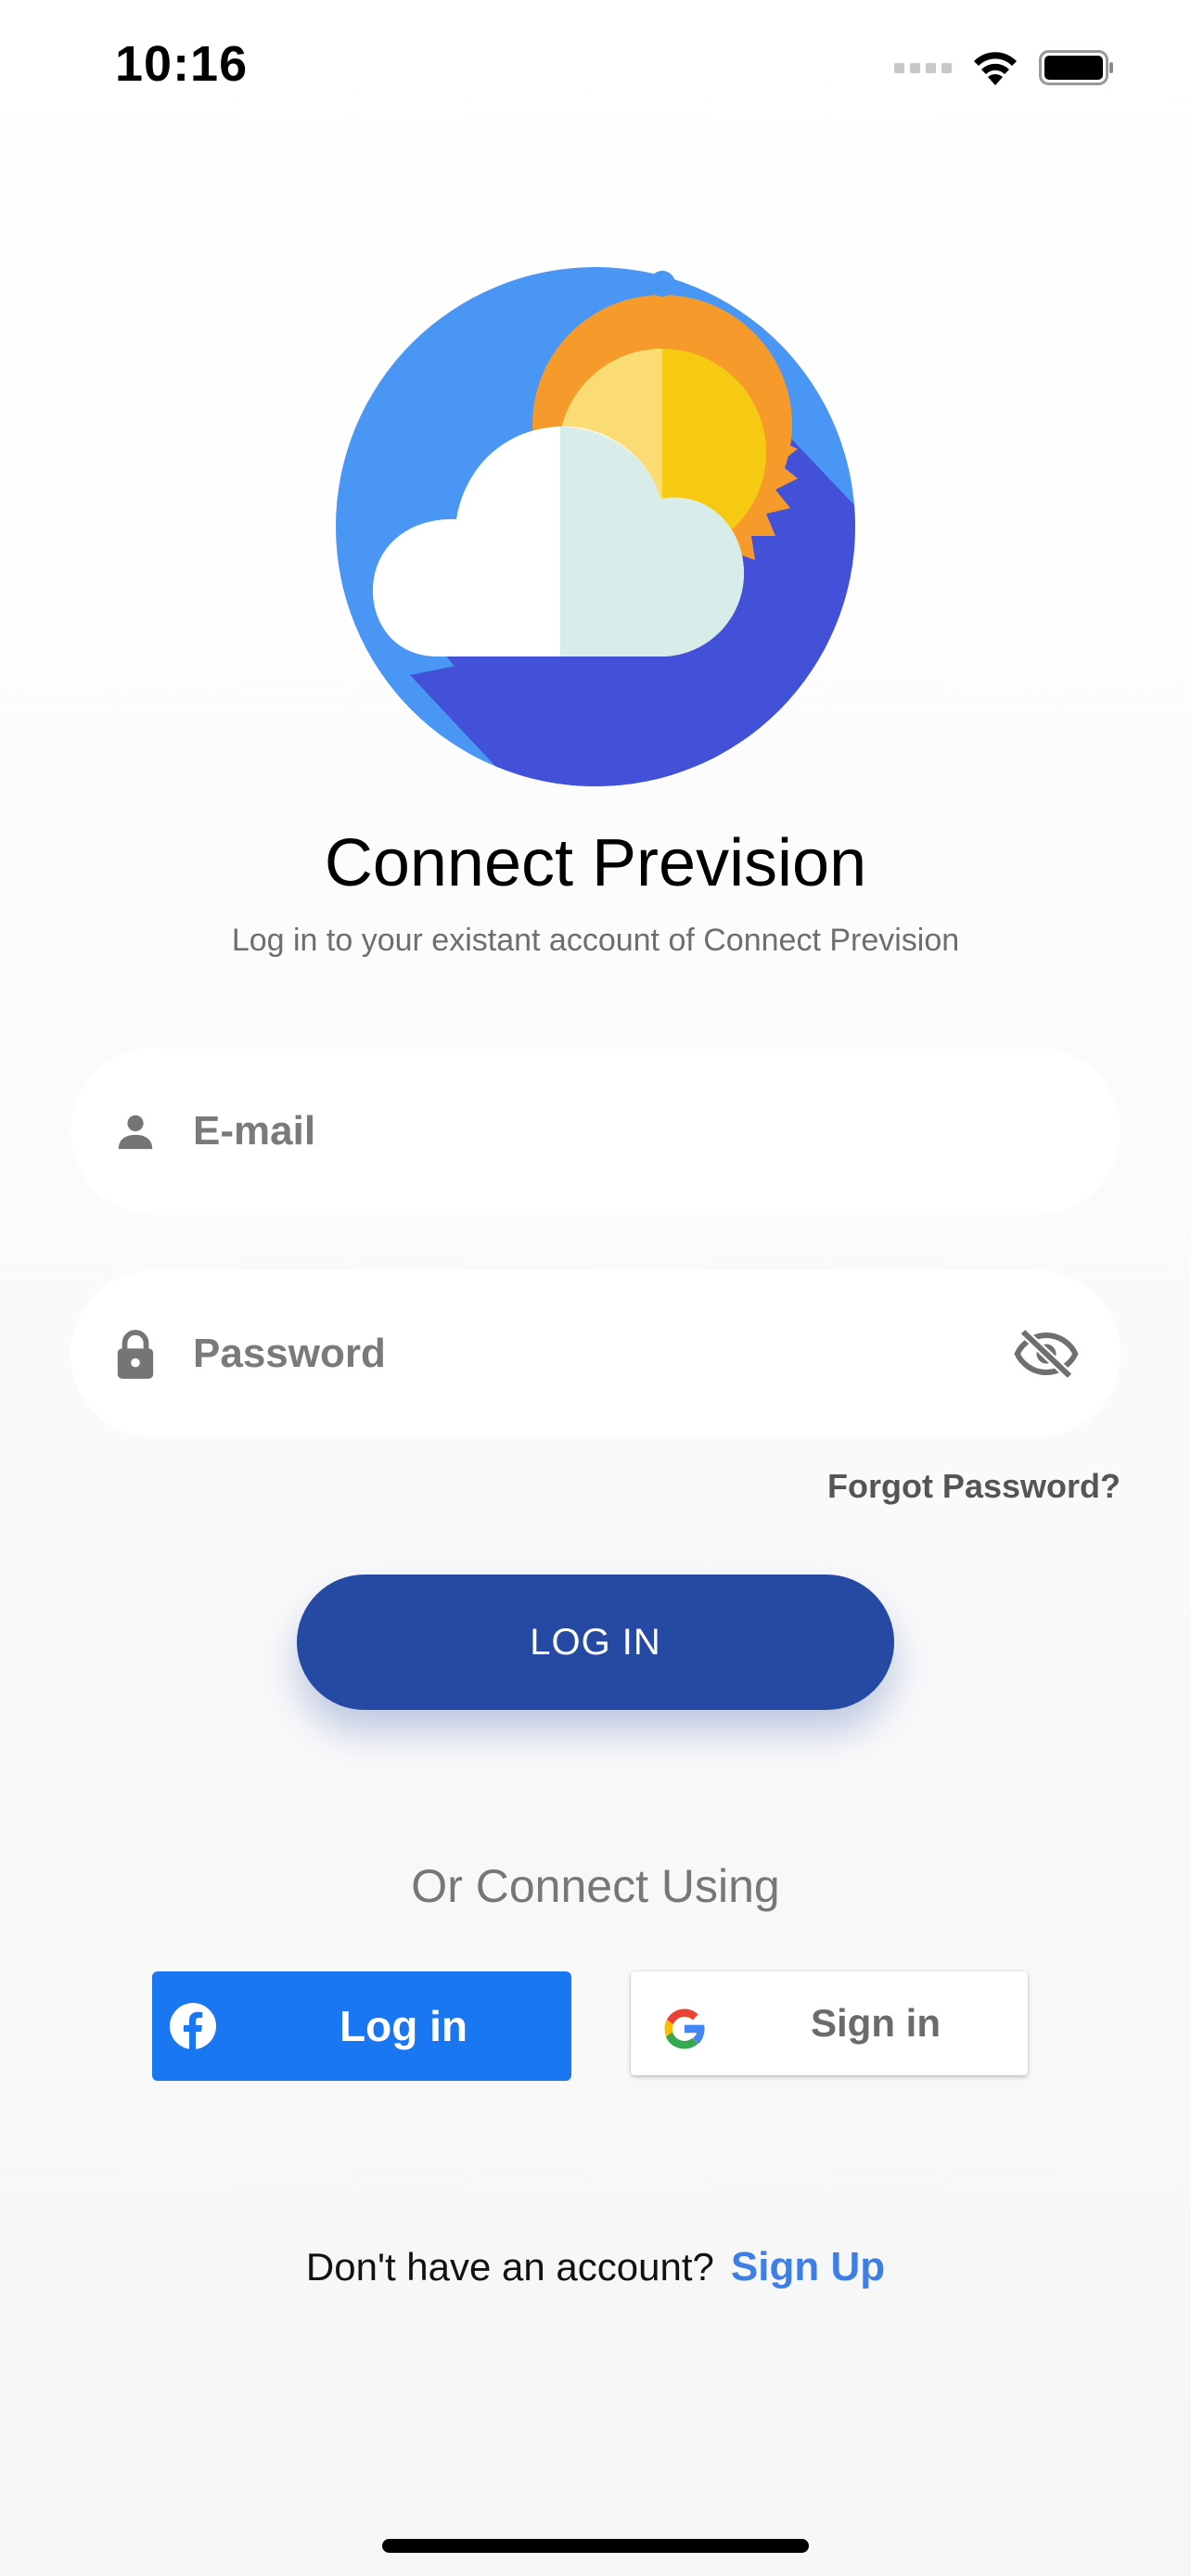 Image resolution: width=1191 pixels, height=2576 pixels. Describe the element at coordinates (403, 2026) in the screenshot. I see `facebook-login-label: Log in` at that location.